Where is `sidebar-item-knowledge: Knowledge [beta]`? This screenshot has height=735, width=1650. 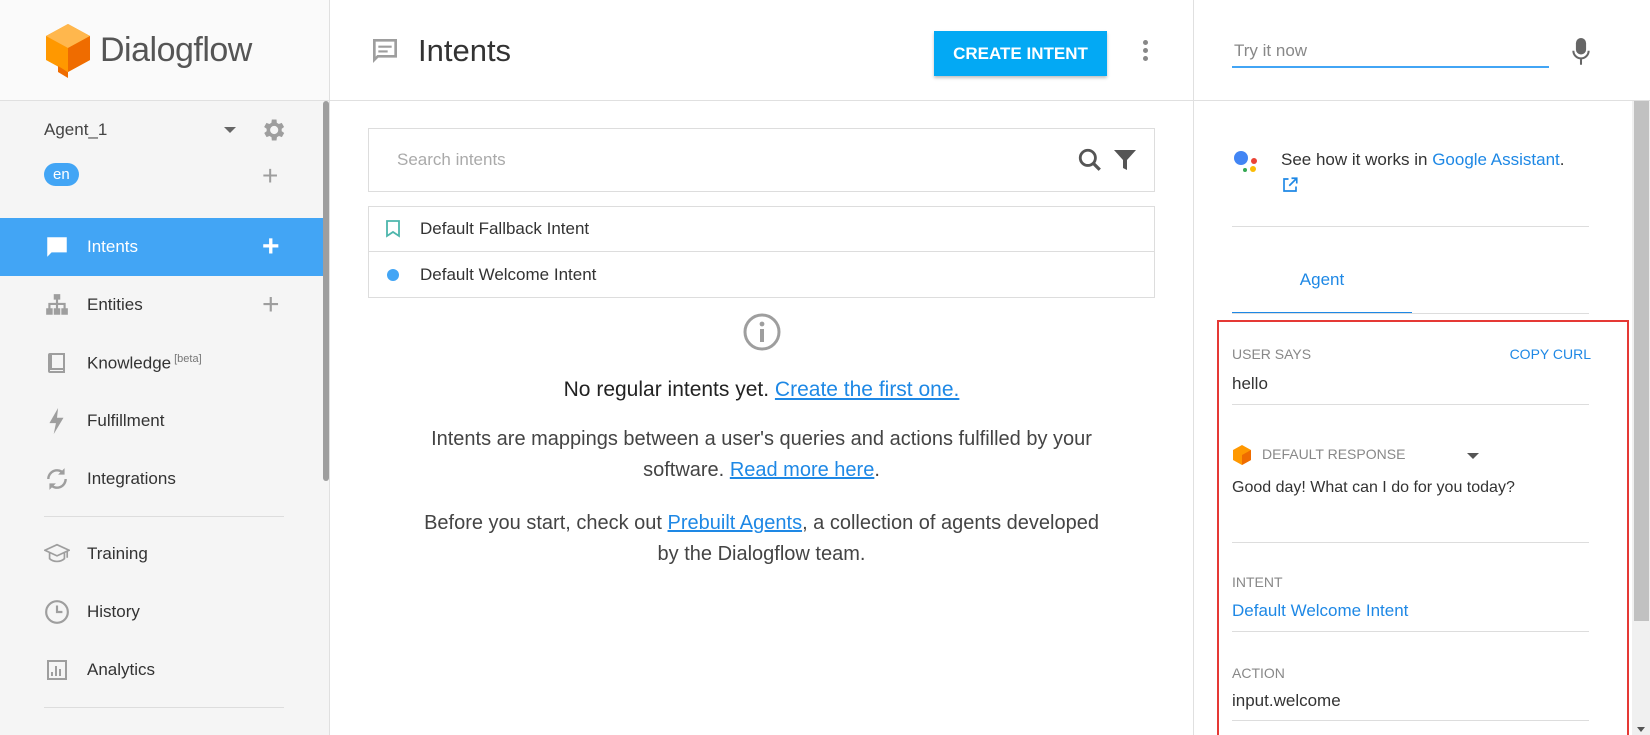 sidebar-item-knowledge: Knowledge [beta] is located at coordinates (161, 363).